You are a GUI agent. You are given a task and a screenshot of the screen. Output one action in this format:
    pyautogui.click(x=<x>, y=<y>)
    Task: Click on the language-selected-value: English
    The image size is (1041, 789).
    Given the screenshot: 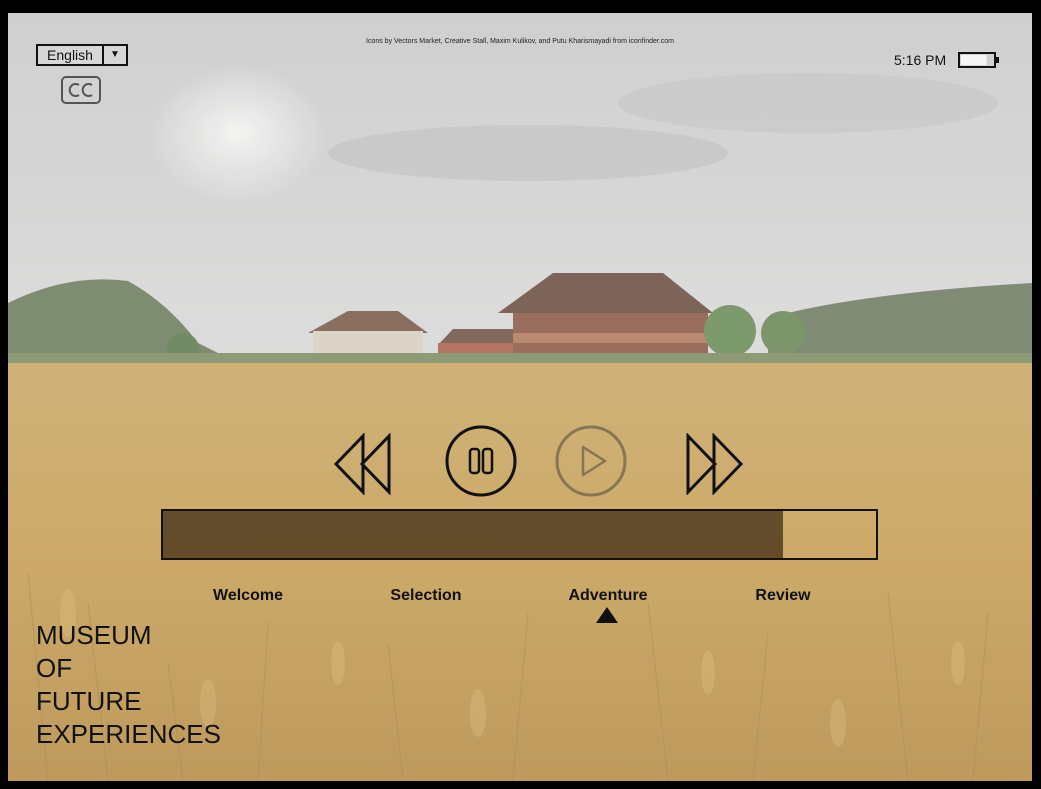 What is the action you would take?
    pyautogui.click(x=70, y=55)
    